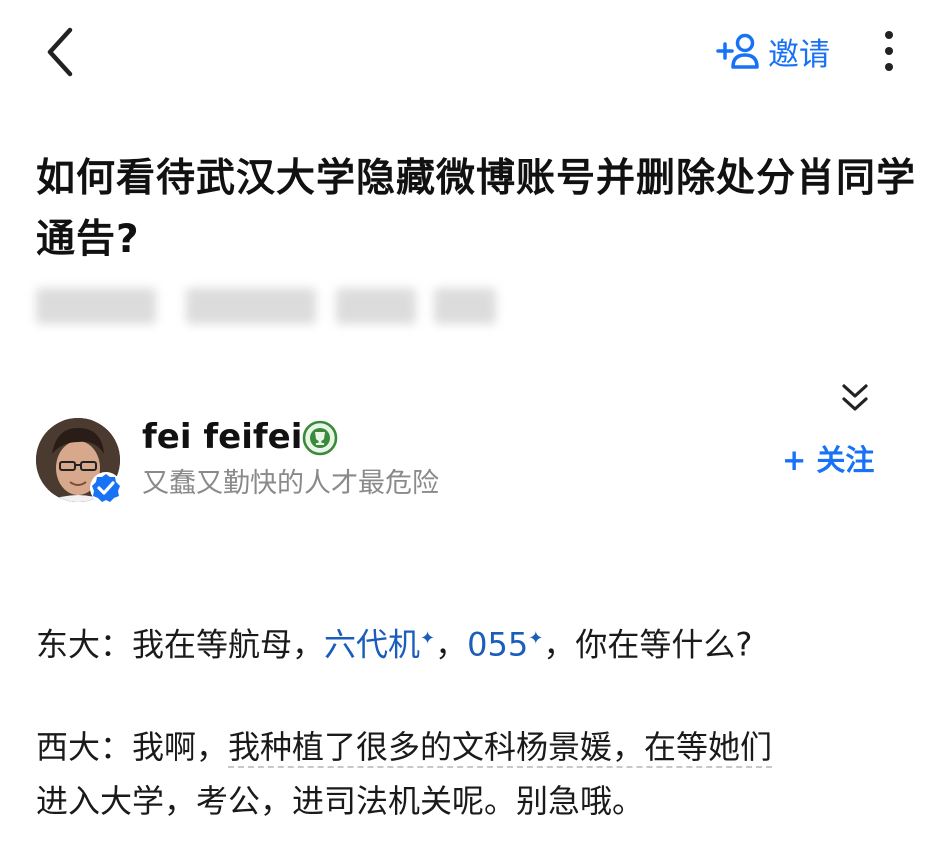 This screenshot has height=863, width=944. I want to click on search-link: 六代机, so click(372, 645).